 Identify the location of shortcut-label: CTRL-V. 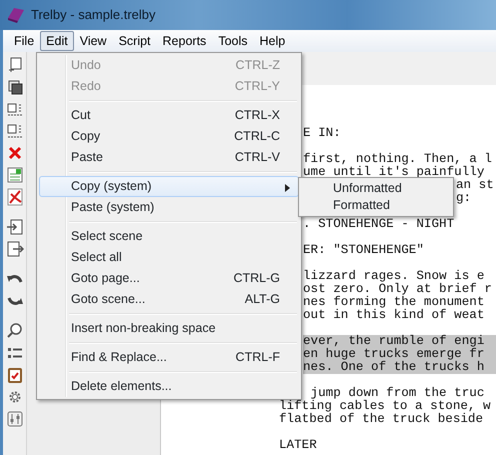
(257, 157).